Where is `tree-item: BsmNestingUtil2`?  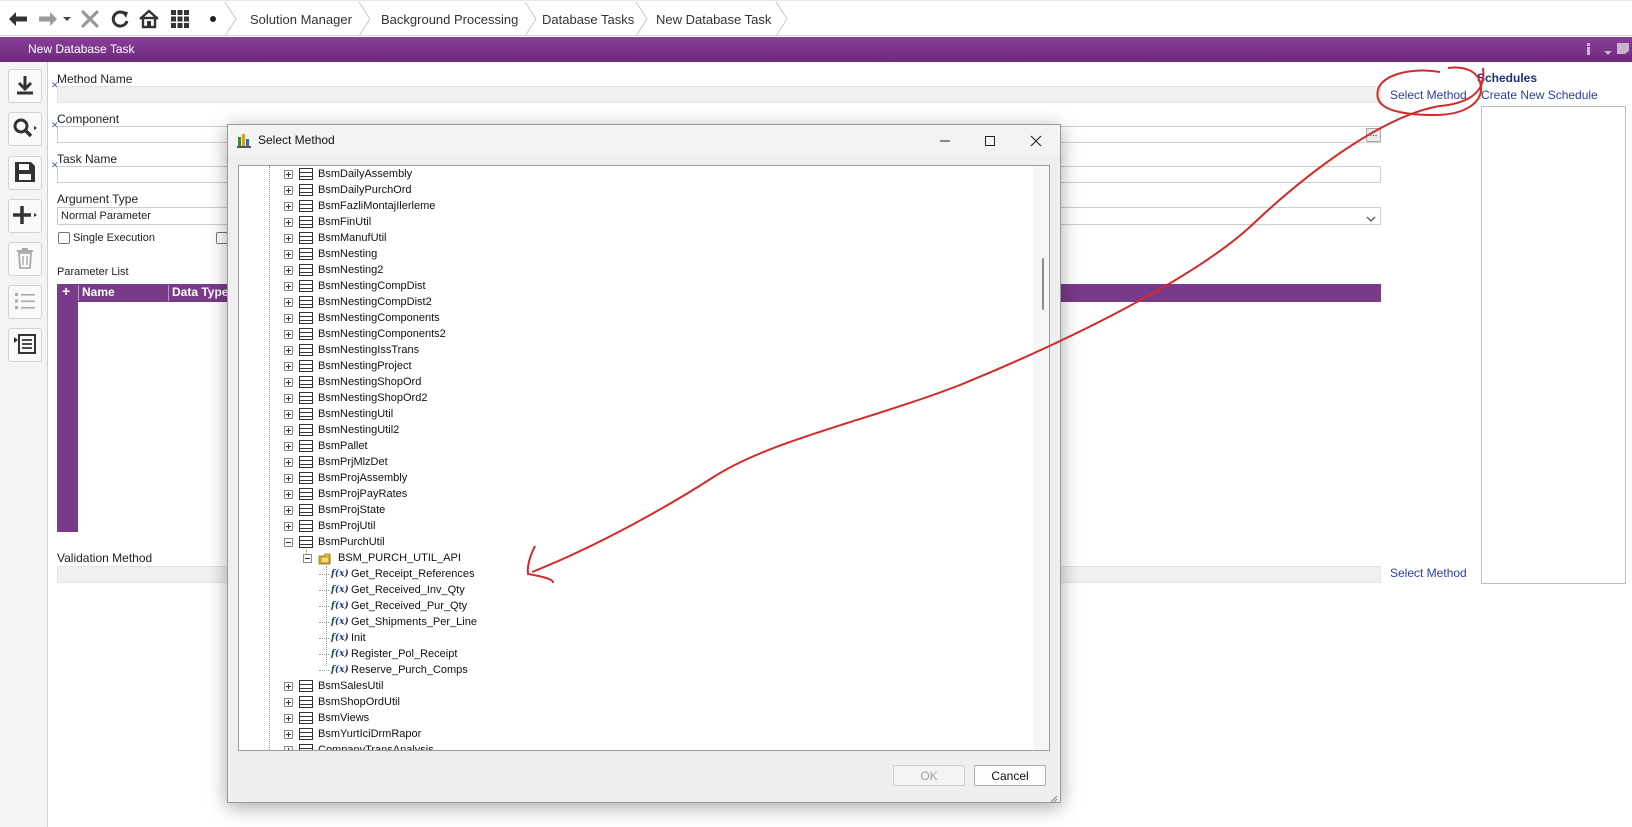
tree-item: BsmNestingUtil2 is located at coordinates (341, 430).